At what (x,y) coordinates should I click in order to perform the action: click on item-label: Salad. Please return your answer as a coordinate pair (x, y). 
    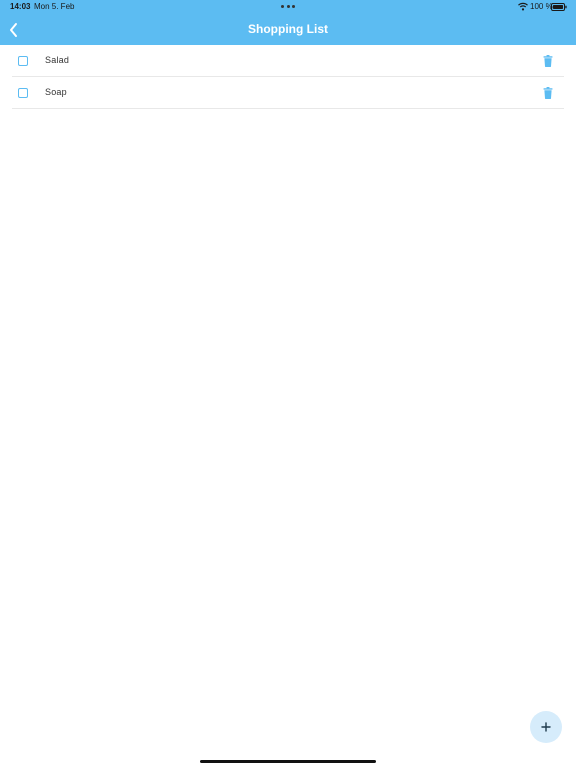
    Looking at the image, I should click on (57, 60).